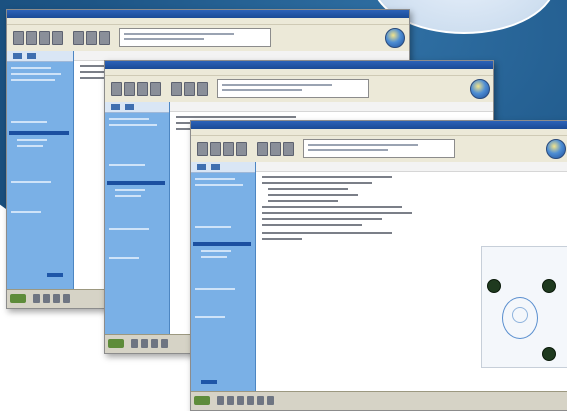 The width and height of the screenshot is (567, 411). I want to click on network-diagram, so click(524, 307).